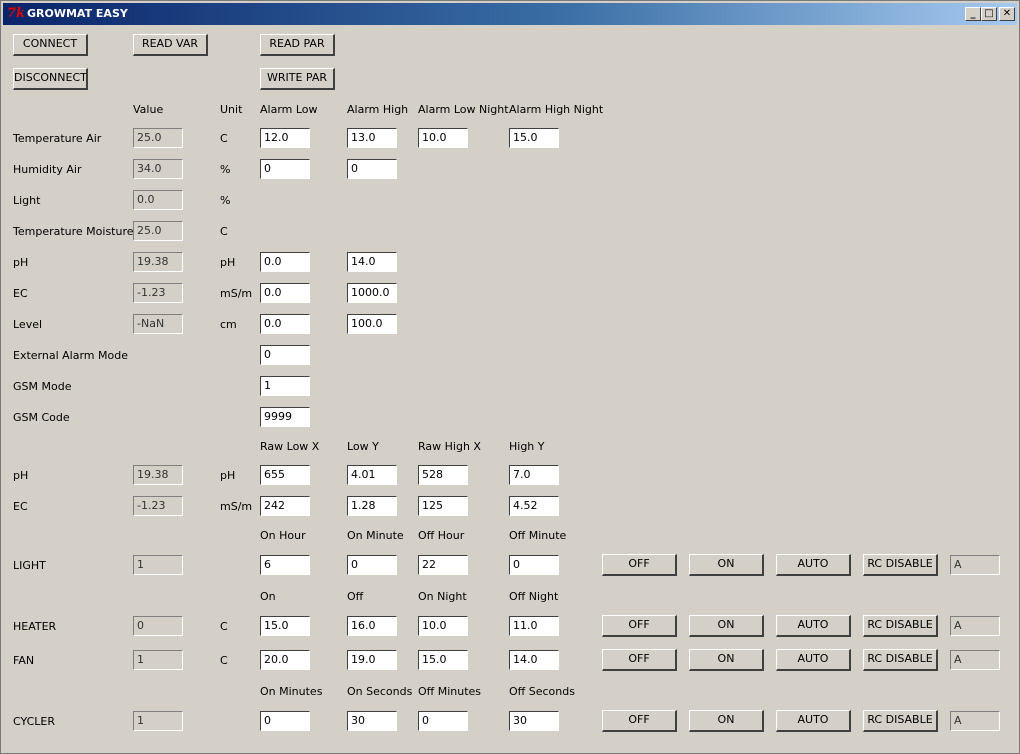 Image resolution: width=1020 pixels, height=754 pixels. I want to click on alarm-high-level: 100.0, so click(372, 324).